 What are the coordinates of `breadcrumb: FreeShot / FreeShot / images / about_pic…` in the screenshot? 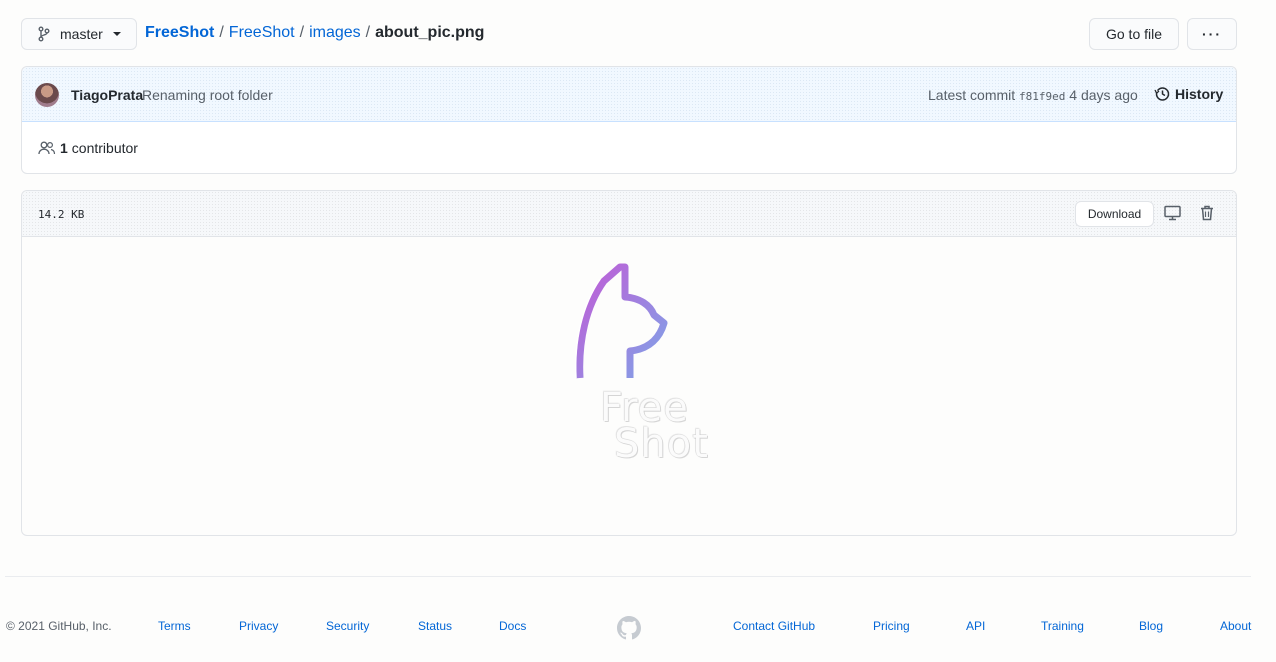 It's located at (314, 33).